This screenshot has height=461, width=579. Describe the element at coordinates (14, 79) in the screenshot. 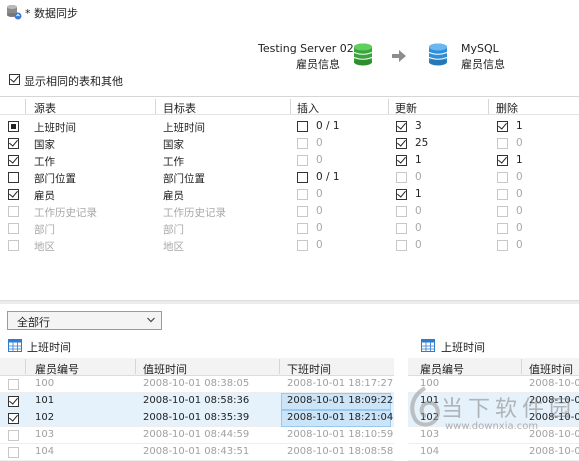

I see `show-same-checkbox` at that location.